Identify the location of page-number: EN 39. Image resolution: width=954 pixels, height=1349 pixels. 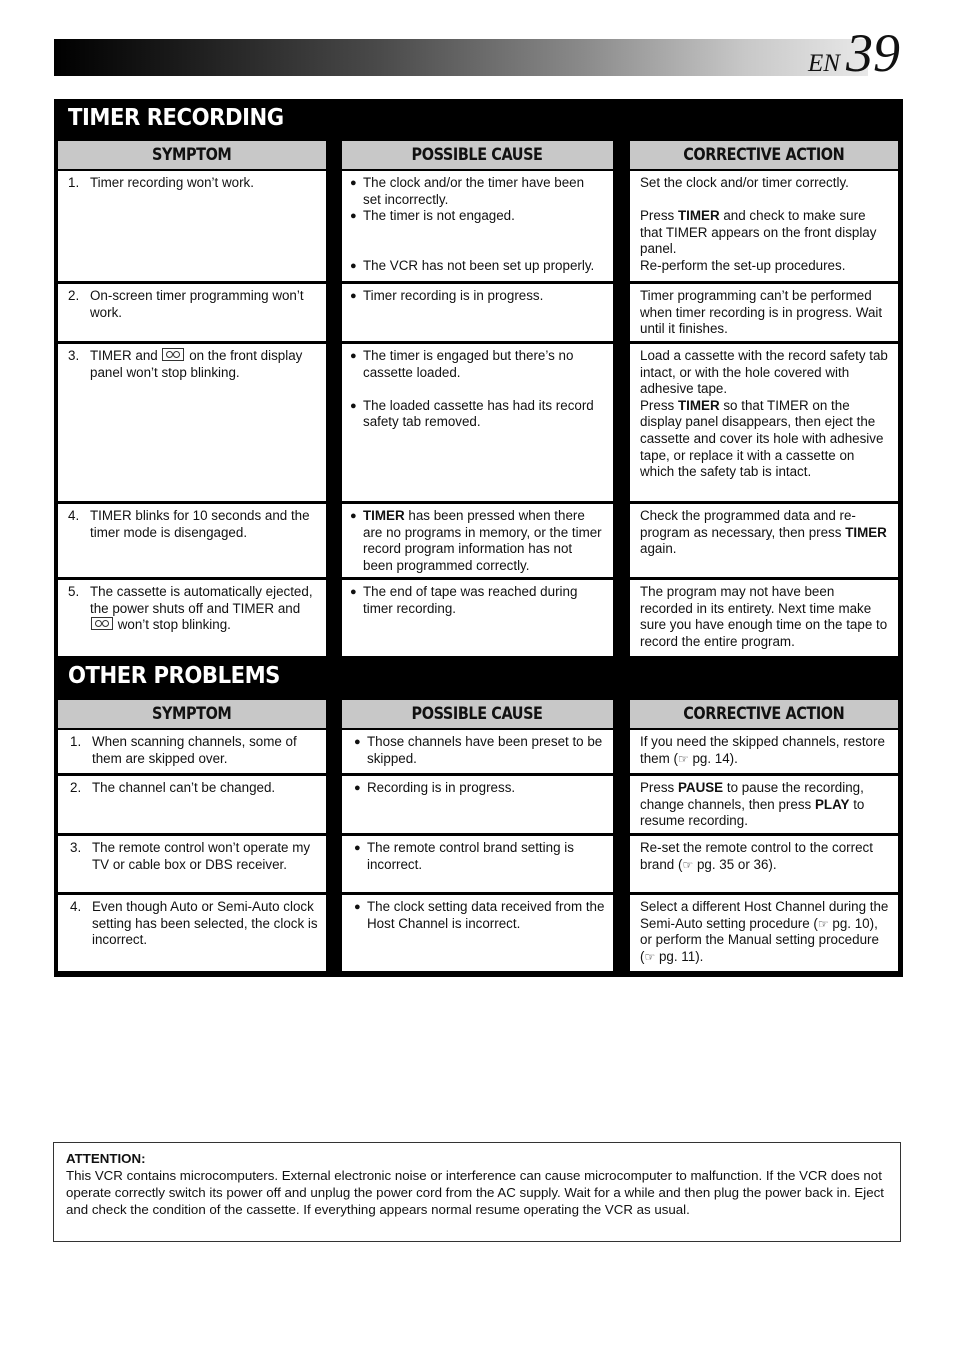
(854, 54).